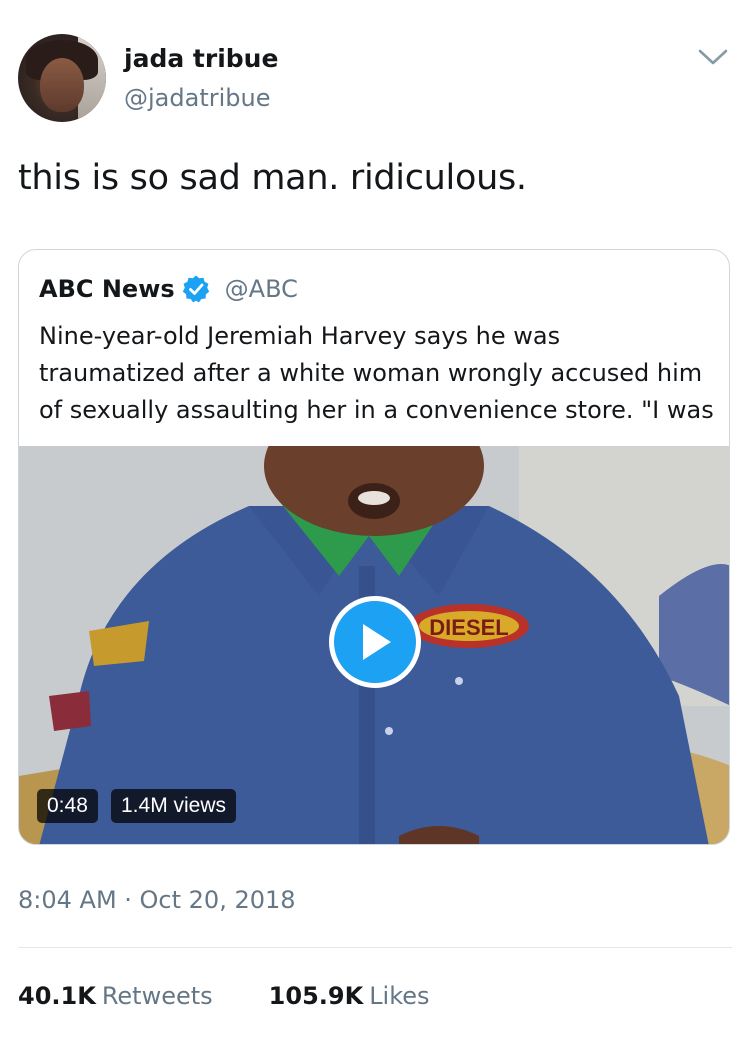 The width and height of the screenshot is (750, 1042). What do you see at coordinates (201, 58) in the screenshot?
I see `author-name: jada tribue` at bounding box center [201, 58].